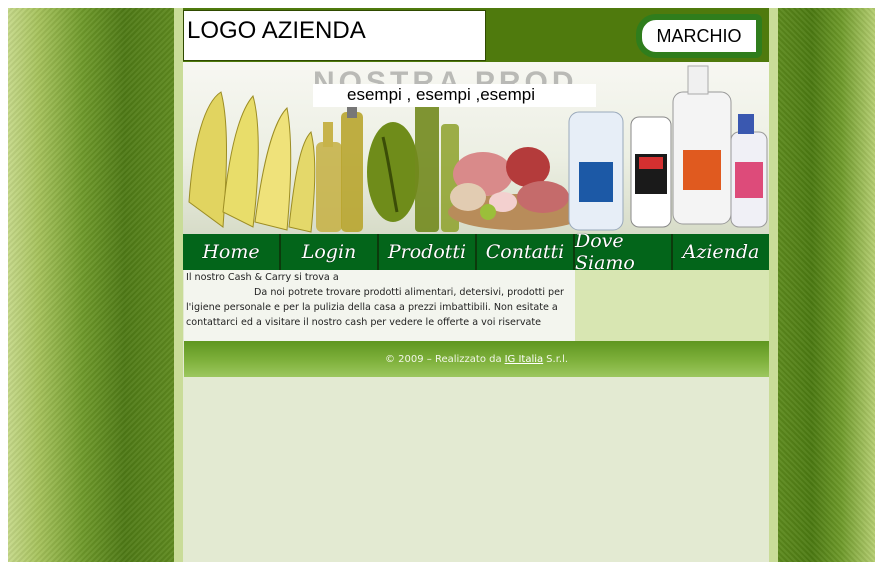 The height and width of the screenshot is (562, 875). Describe the element at coordinates (773, 285) in the screenshot. I see `right-border-strip` at that location.